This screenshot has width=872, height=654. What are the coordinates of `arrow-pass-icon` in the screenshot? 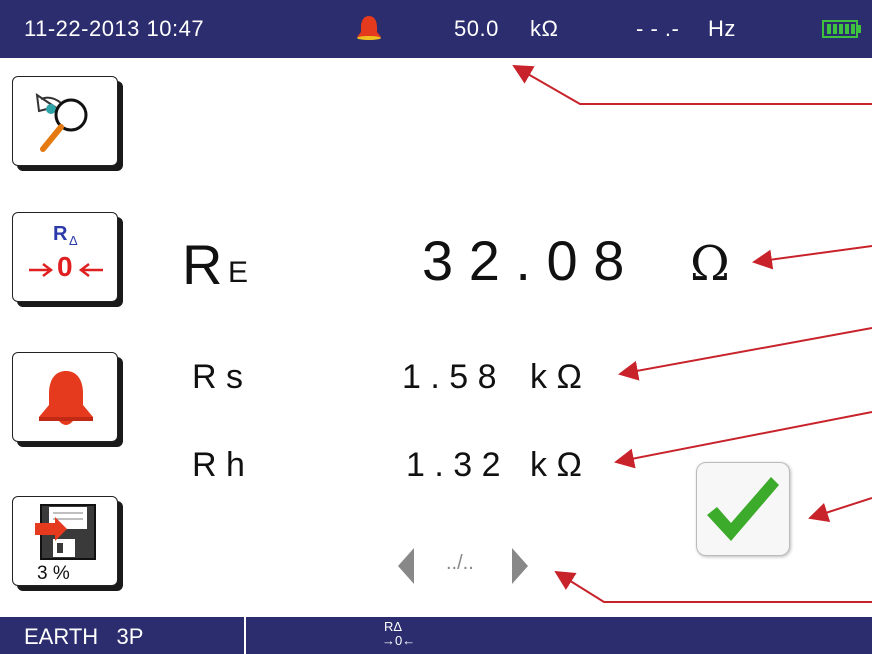 It's located at (840, 509).